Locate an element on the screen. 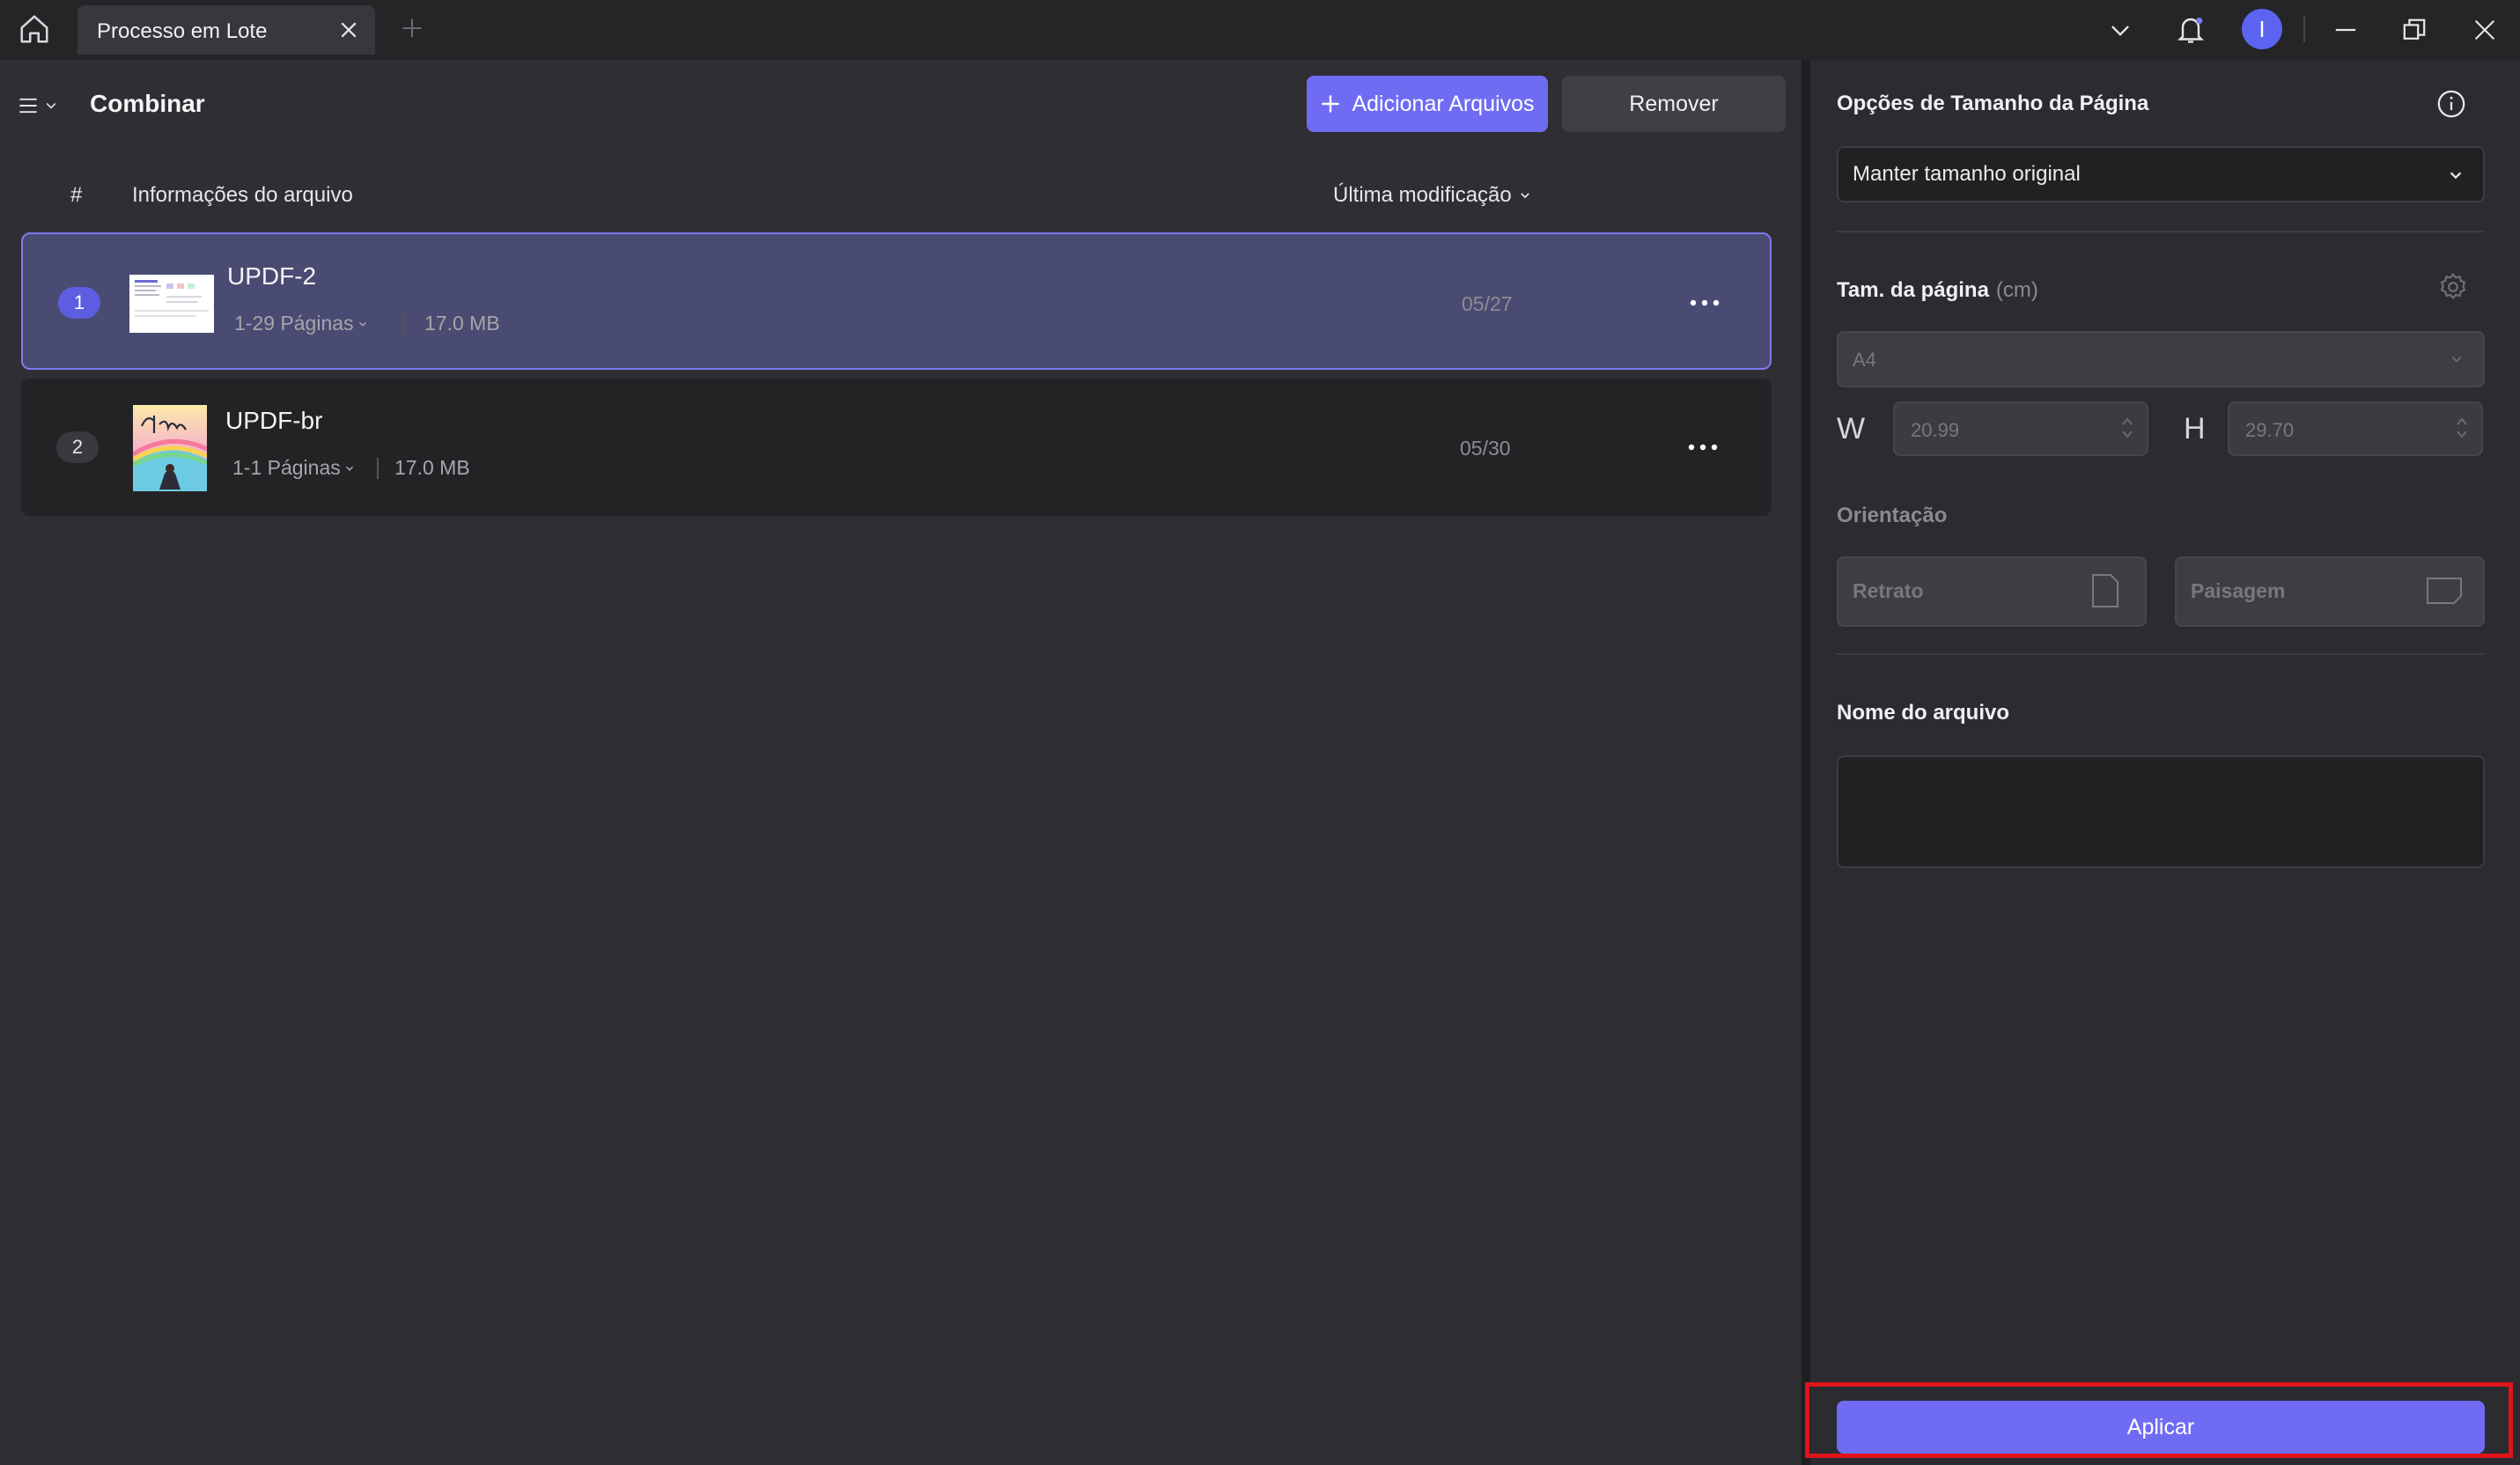 The image size is (2520, 1465). column-header-index: # is located at coordinates (76, 195).